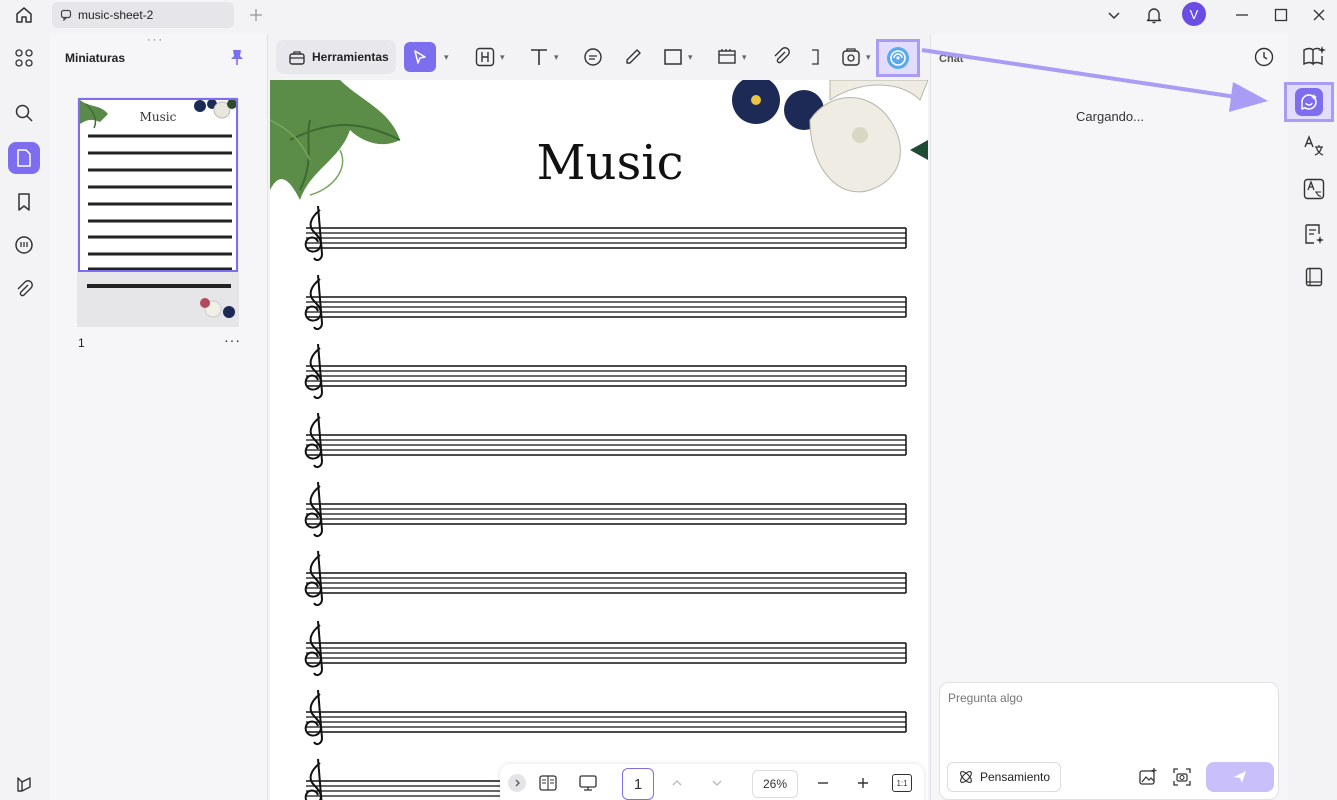 The height and width of the screenshot is (800, 1337). I want to click on thinking-label: Pensamiento, so click(1015, 777).